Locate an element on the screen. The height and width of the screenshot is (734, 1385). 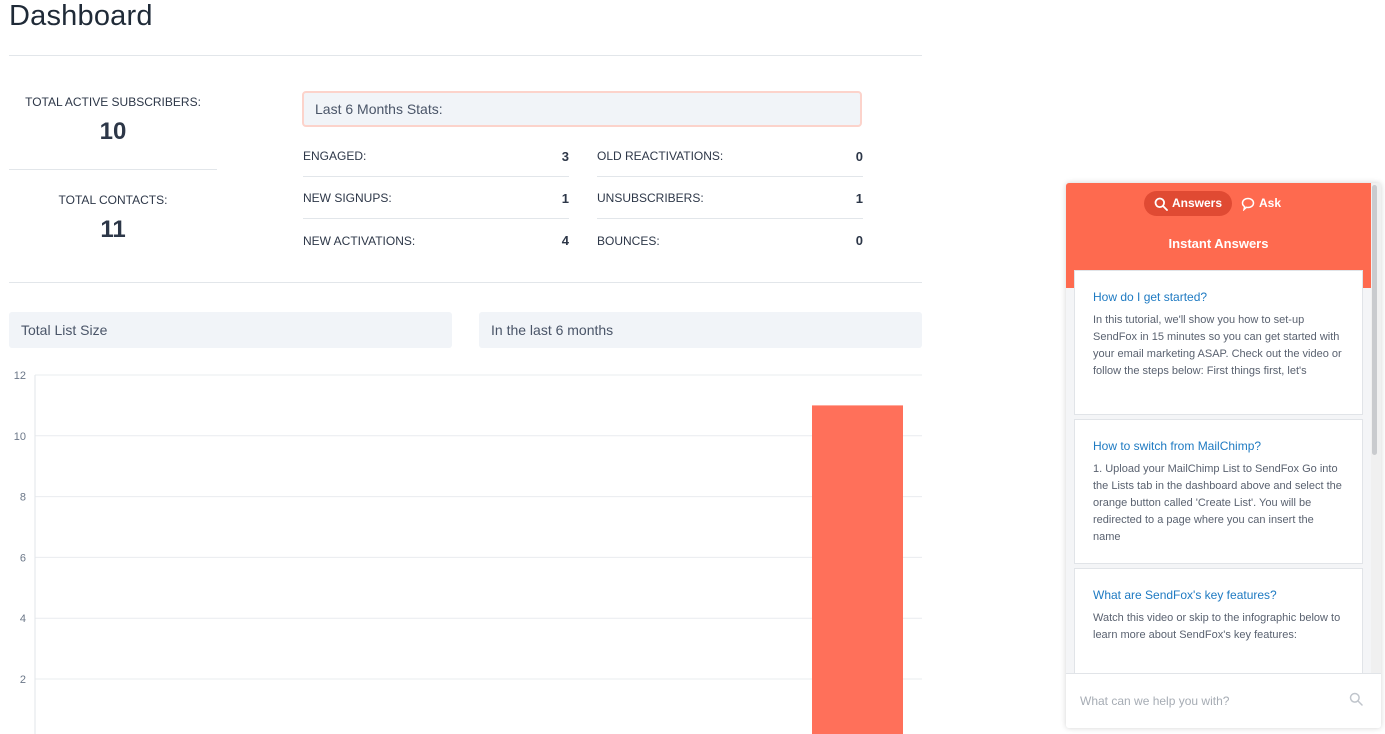
tab-answers: Answers is located at coordinates (1188, 203).